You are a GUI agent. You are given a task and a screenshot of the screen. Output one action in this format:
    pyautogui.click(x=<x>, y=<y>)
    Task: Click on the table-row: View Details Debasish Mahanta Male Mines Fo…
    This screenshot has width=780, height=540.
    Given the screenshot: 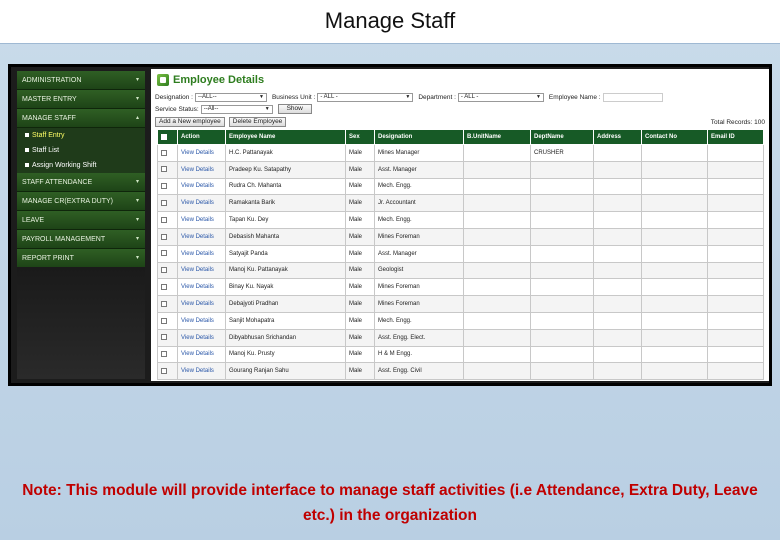 What is the action you would take?
    pyautogui.click(x=460, y=236)
    